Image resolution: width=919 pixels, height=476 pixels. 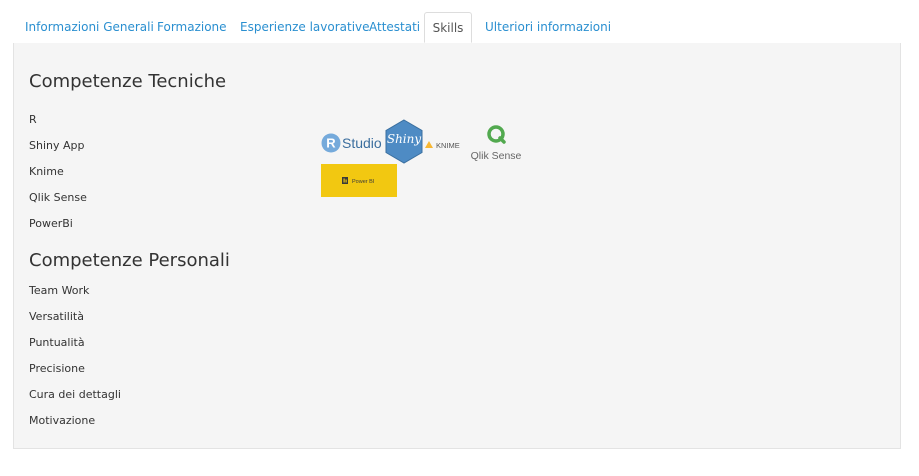 What do you see at coordinates (548, 27) in the screenshot?
I see `tab-ulteriori-informazioni: Ulteriori informazioni` at bounding box center [548, 27].